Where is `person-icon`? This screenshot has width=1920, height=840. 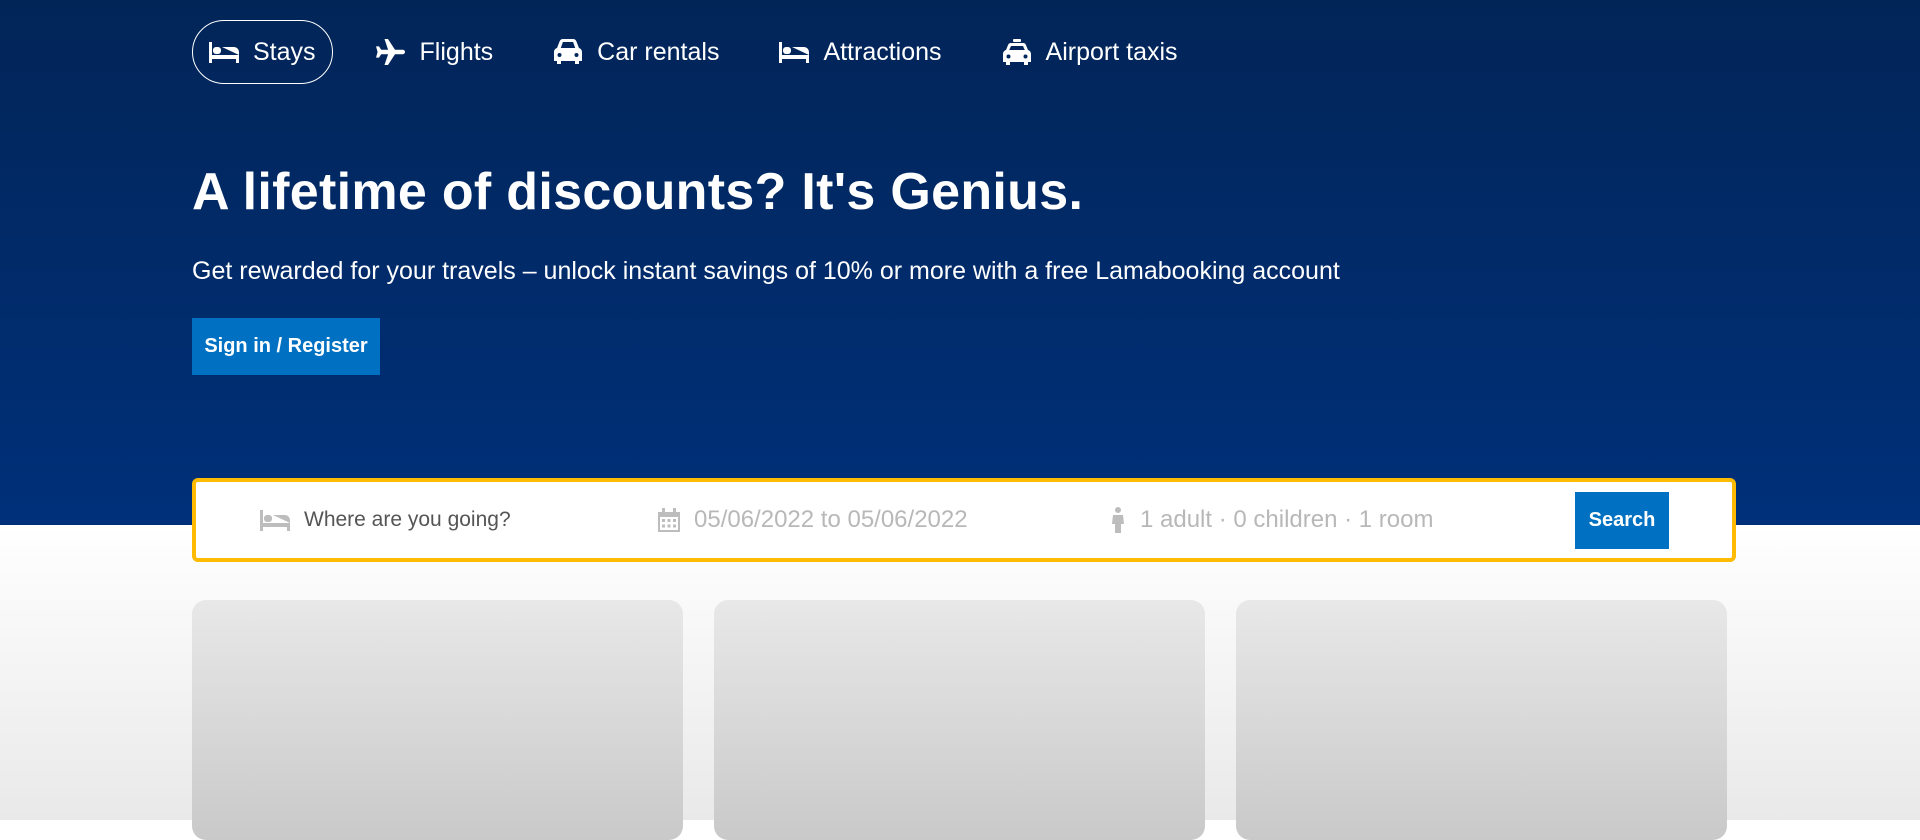 person-icon is located at coordinates (1118, 520).